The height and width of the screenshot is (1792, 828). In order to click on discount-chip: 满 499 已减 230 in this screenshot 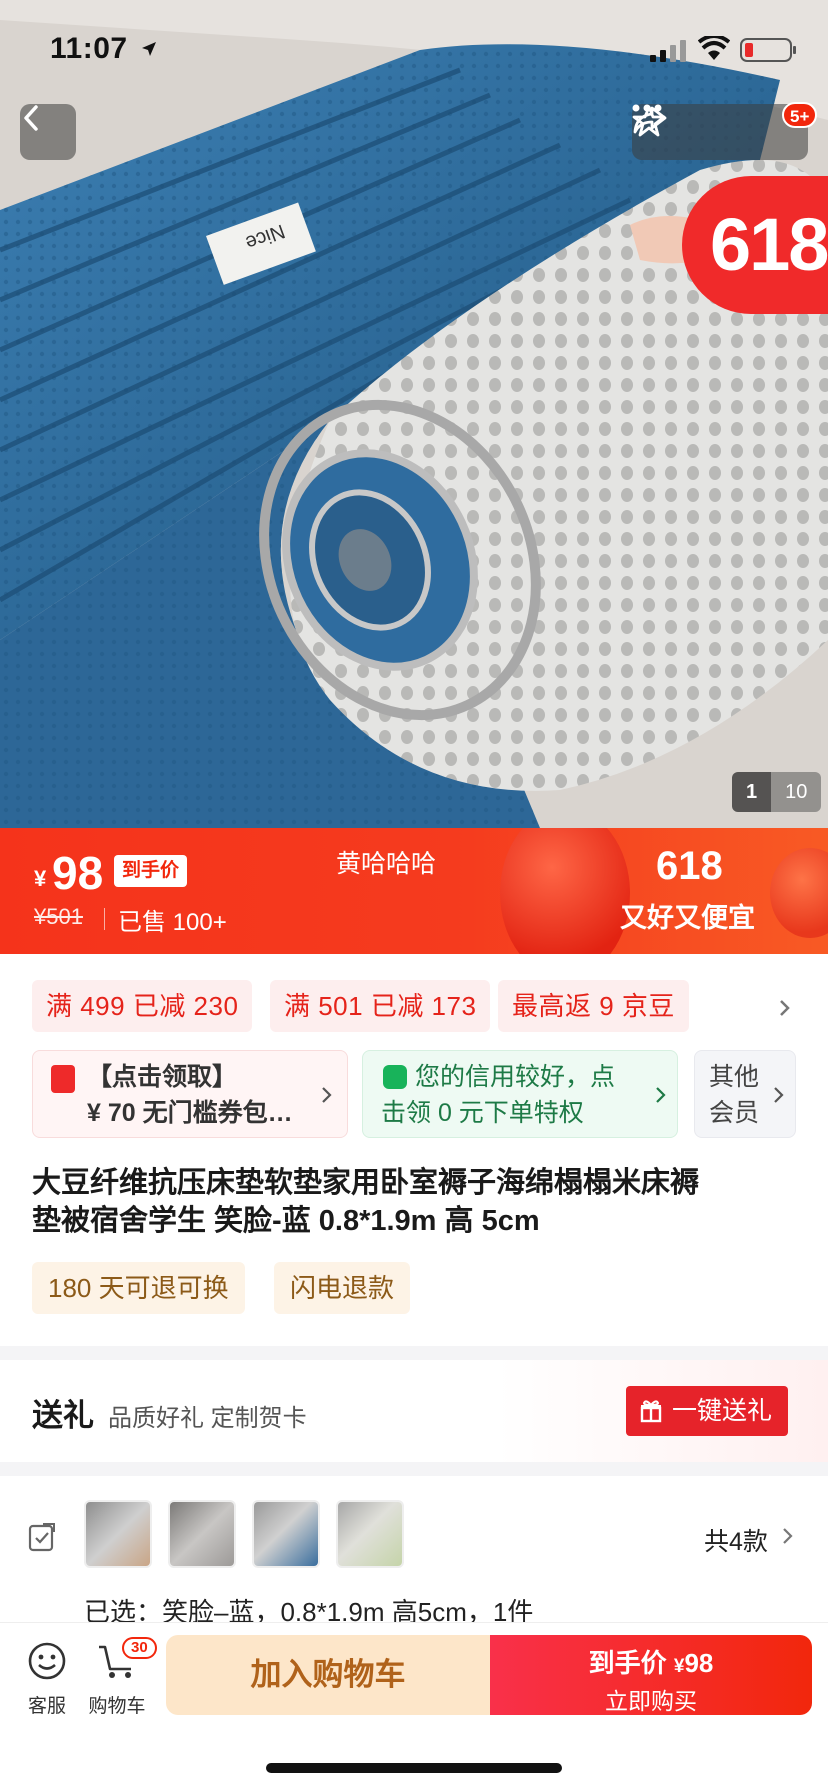, I will do `click(142, 1006)`.